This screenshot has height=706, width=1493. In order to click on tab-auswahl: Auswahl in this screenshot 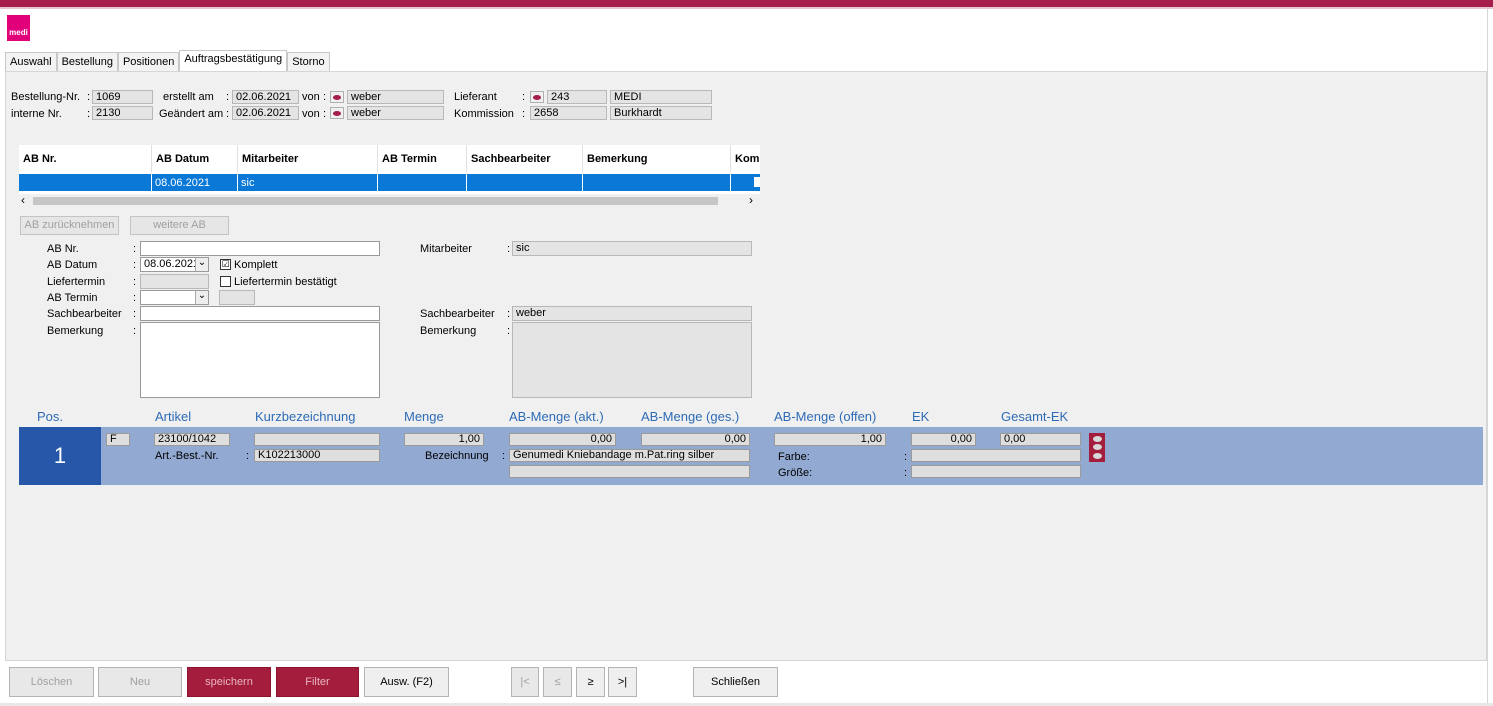, I will do `click(31, 61)`.